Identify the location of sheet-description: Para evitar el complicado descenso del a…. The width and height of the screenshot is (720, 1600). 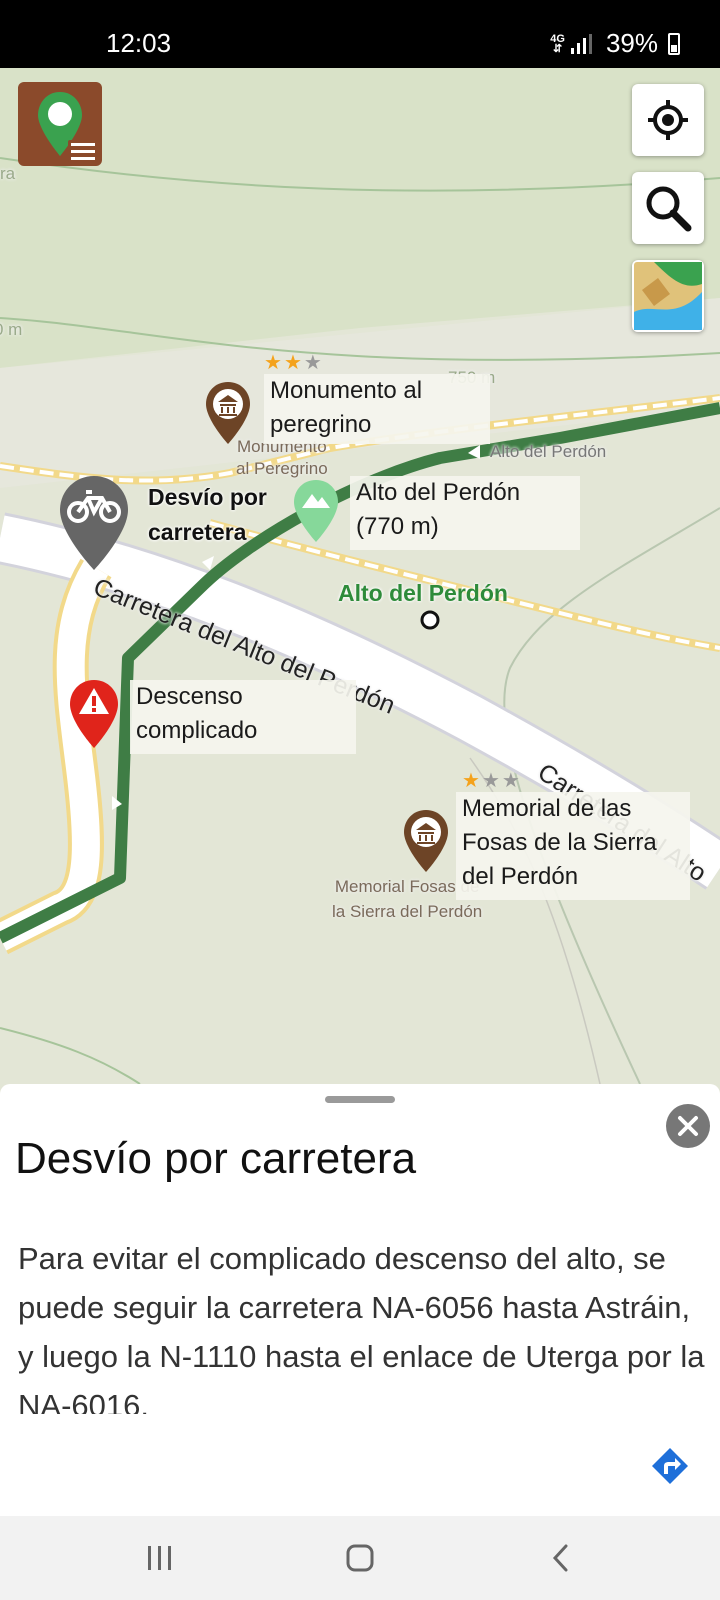
(361, 1327).